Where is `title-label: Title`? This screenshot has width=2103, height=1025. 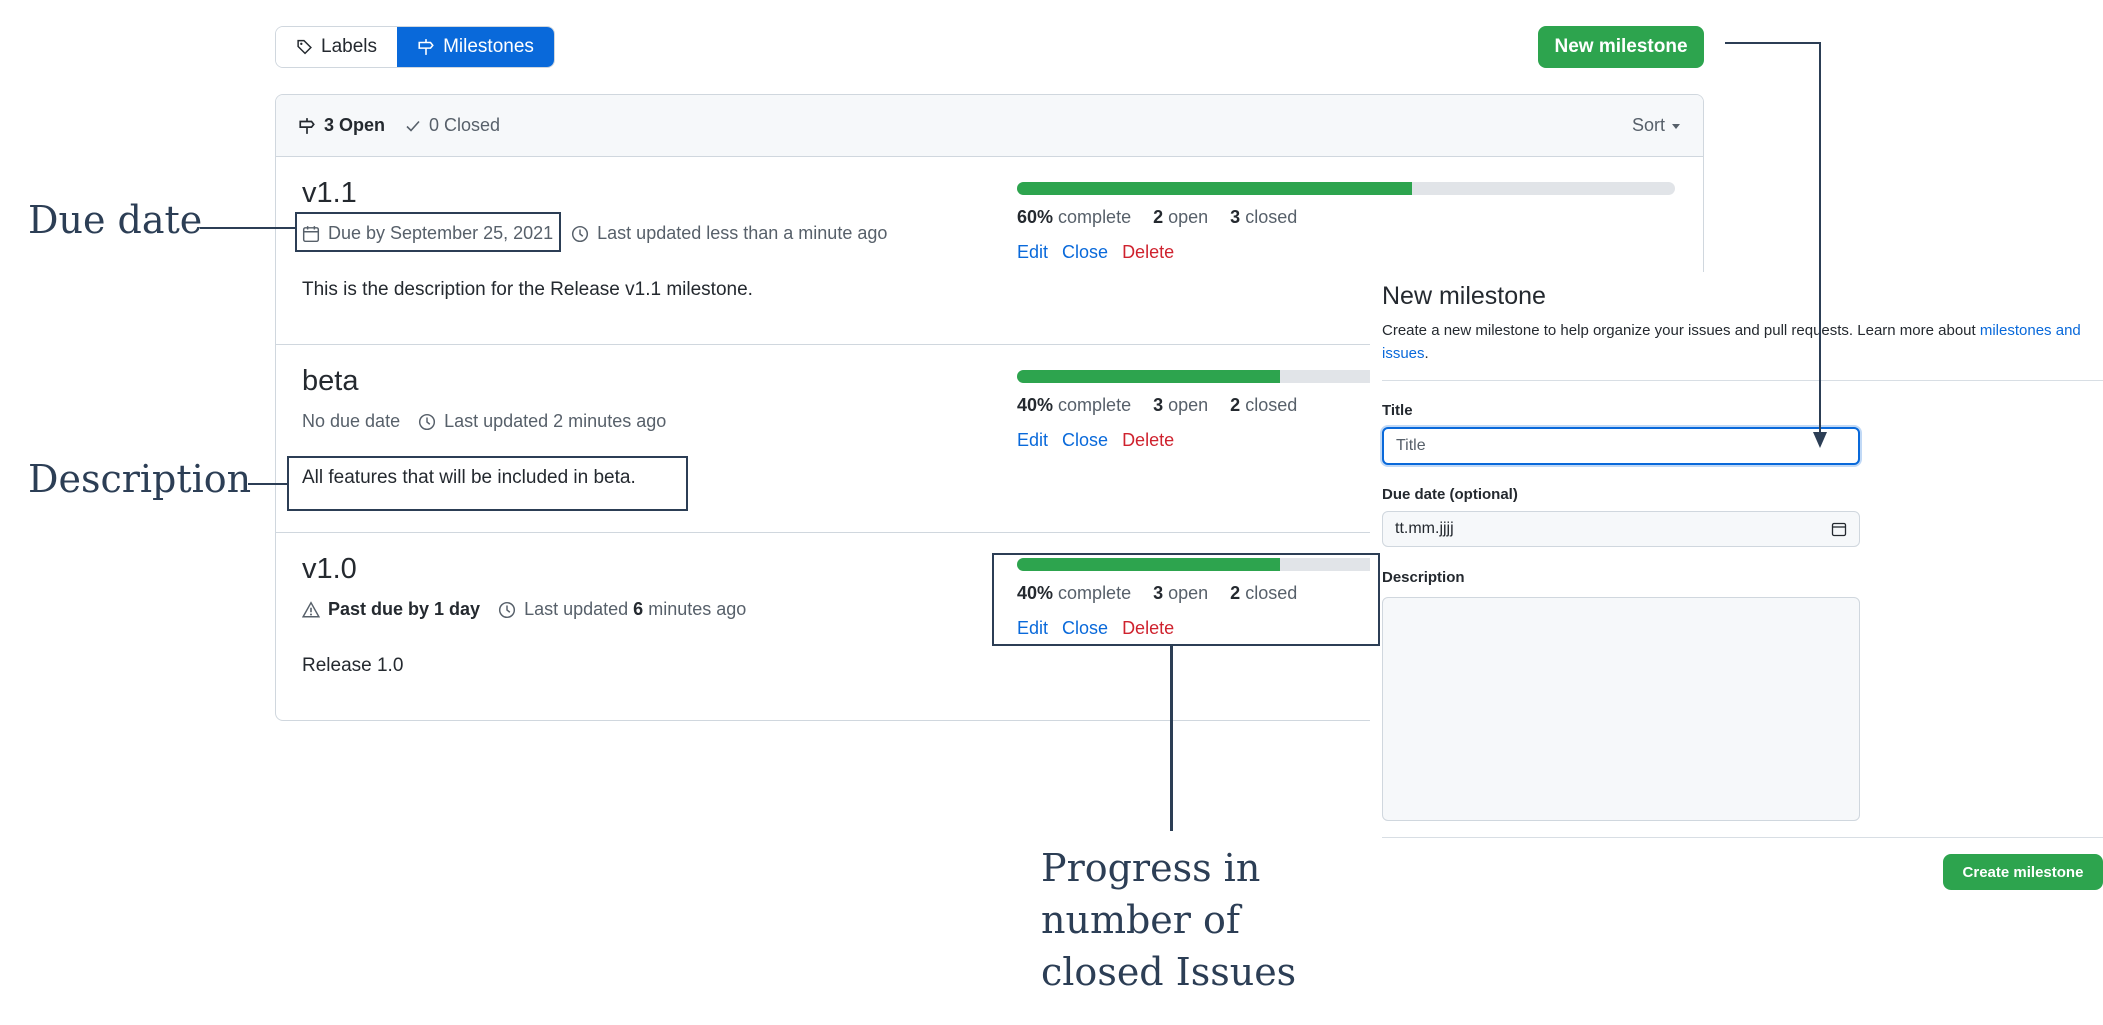
title-label: Title is located at coordinates (1397, 410).